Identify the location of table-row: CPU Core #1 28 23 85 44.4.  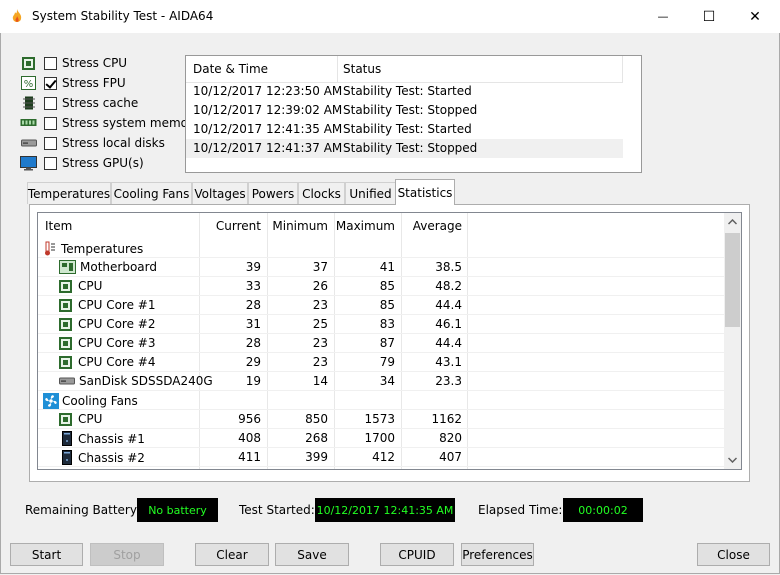
(381, 305).